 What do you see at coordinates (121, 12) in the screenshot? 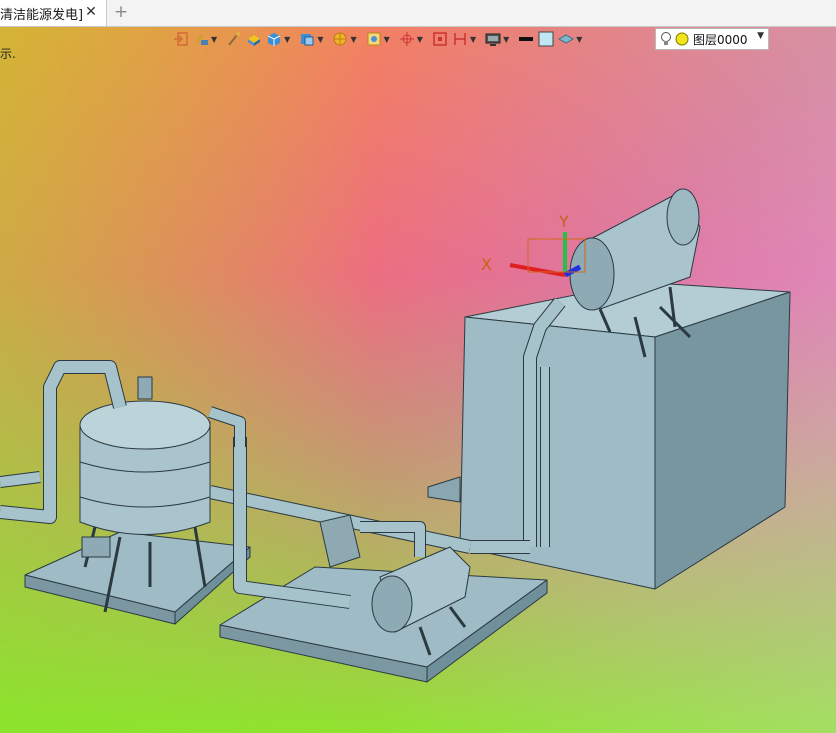
I see `add-tab-icon: +` at bounding box center [121, 12].